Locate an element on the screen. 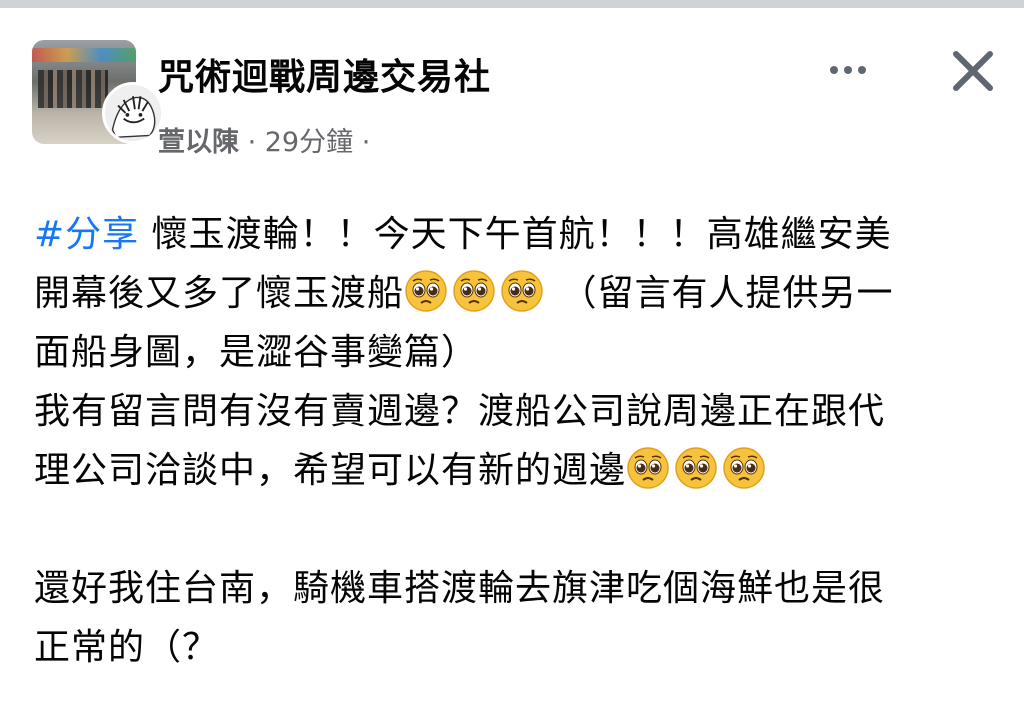 The width and height of the screenshot is (1024, 713). close-button is located at coordinates (973, 71).